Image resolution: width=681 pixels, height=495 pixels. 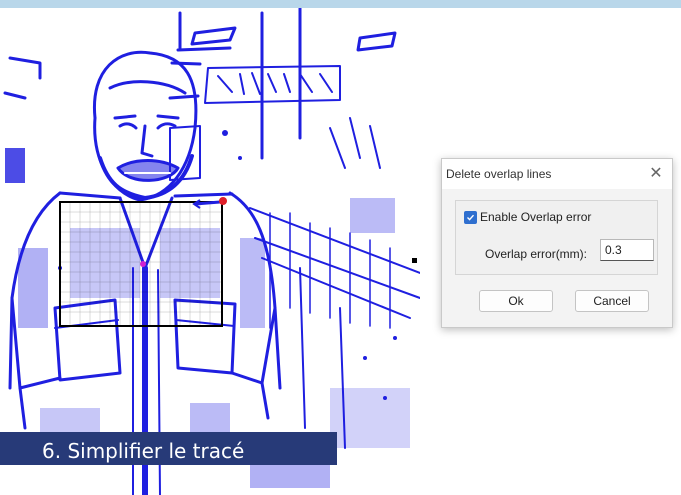 I want to click on close-icon: ✕, so click(x=656, y=173).